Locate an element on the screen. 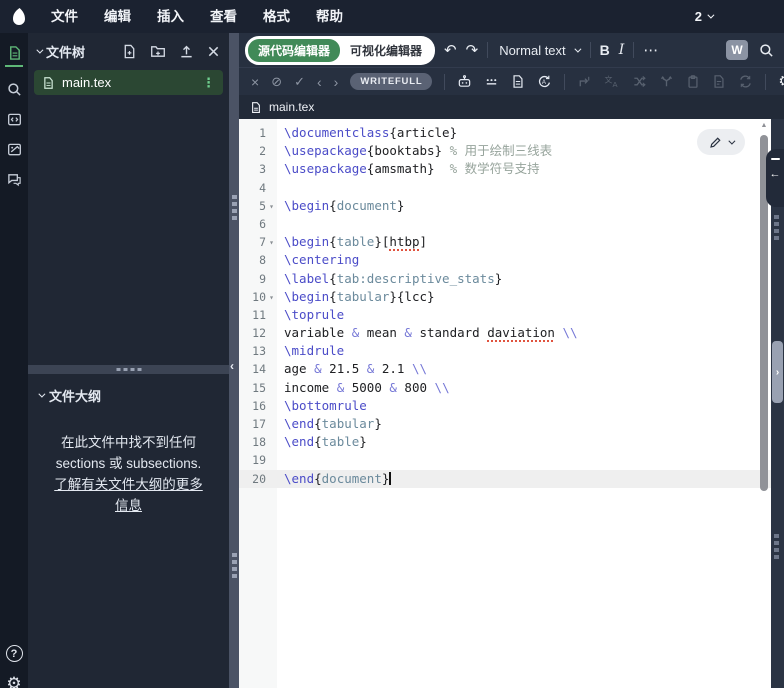  open-pdf-panel-button: ← is located at coordinates (775, 178).